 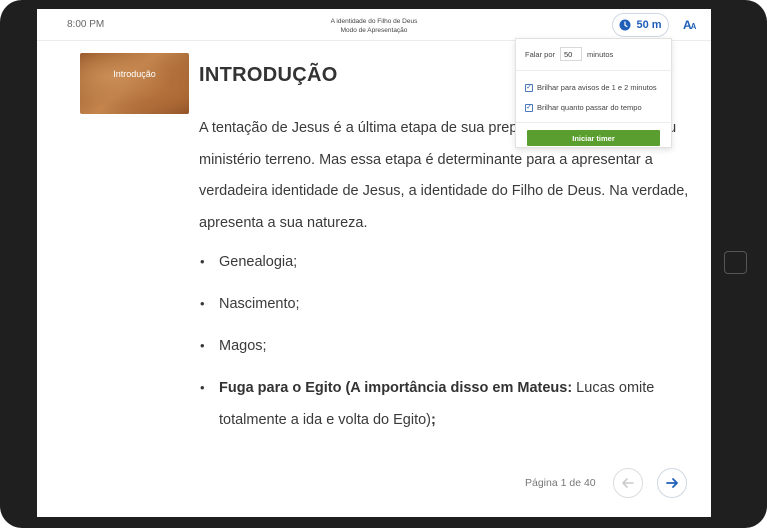 I want to click on start-timer-button: Iniciar timer, so click(x=593, y=138).